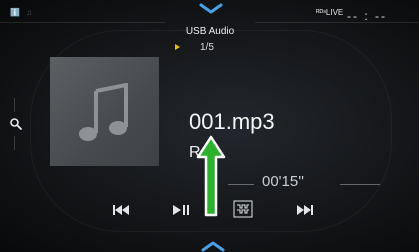 Image resolution: width=419 pixels, height=252 pixels. I want to click on track-title: 001.mp3, so click(232, 121).